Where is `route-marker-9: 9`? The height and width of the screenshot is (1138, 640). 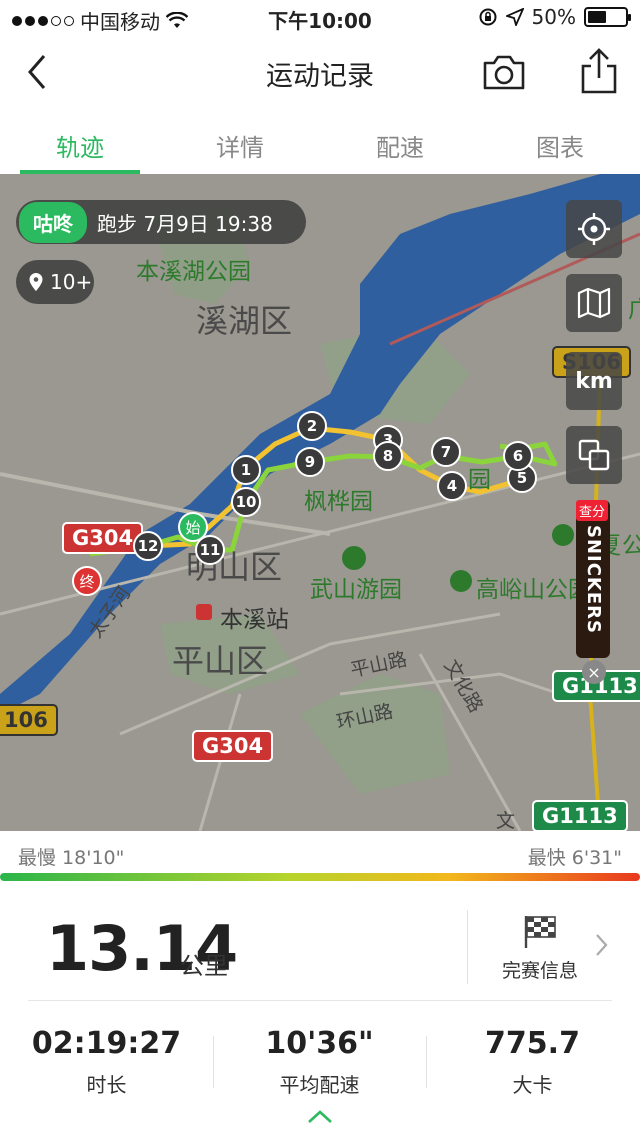 route-marker-9: 9 is located at coordinates (310, 462).